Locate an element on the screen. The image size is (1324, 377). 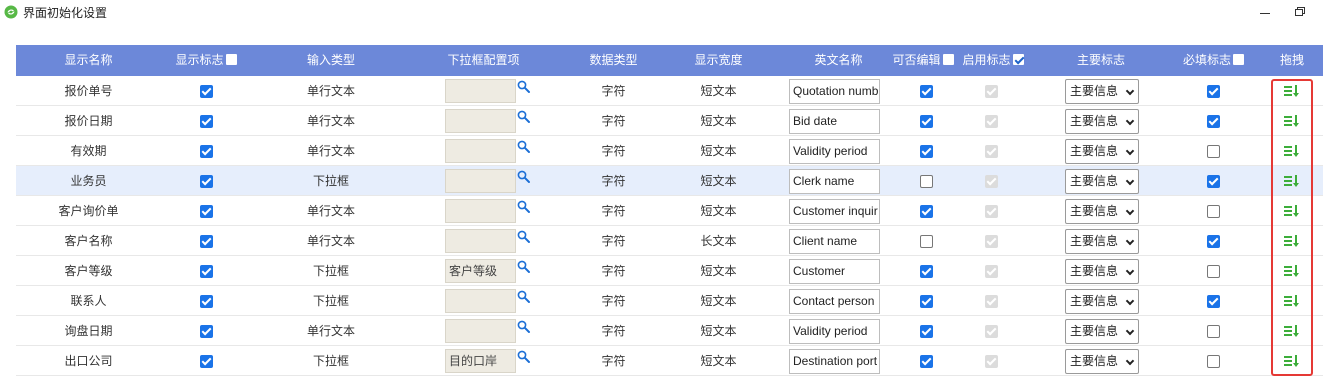
english-name-input: Customer grade is located at coordinates (834, 271).